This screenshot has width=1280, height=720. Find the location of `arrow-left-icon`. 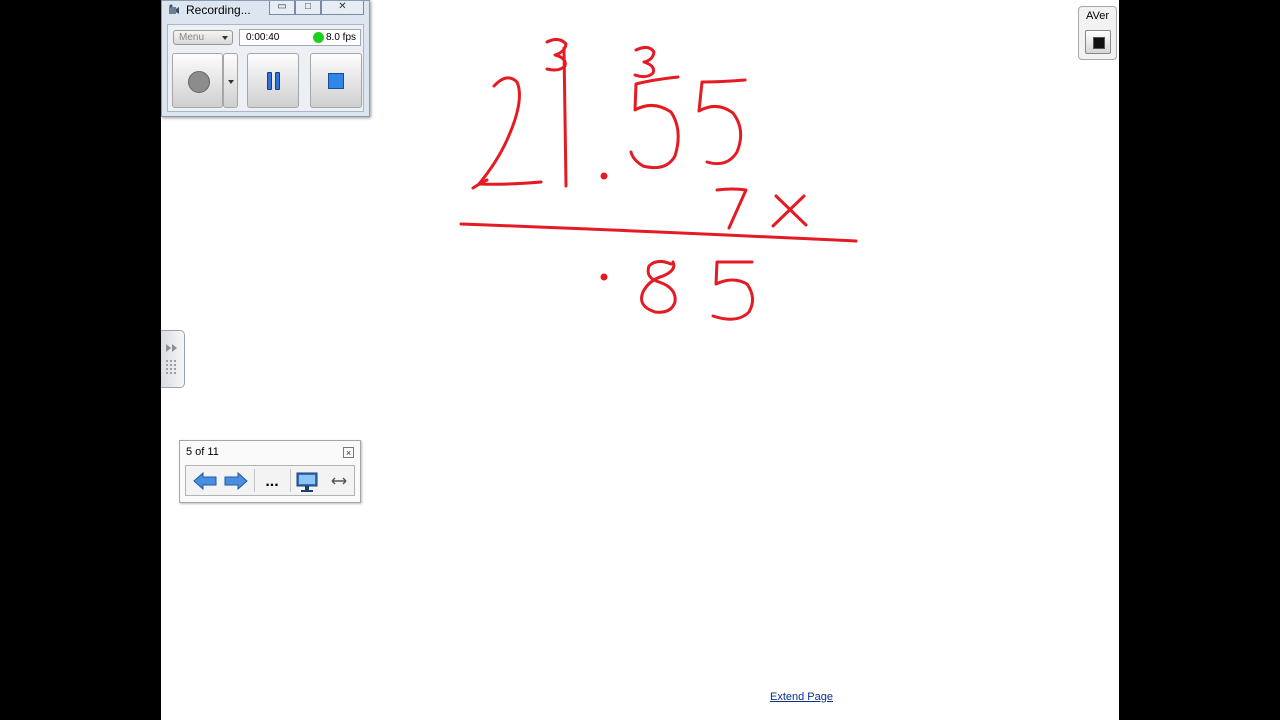

arrow-left-icon is located at coordinates (205, 481).